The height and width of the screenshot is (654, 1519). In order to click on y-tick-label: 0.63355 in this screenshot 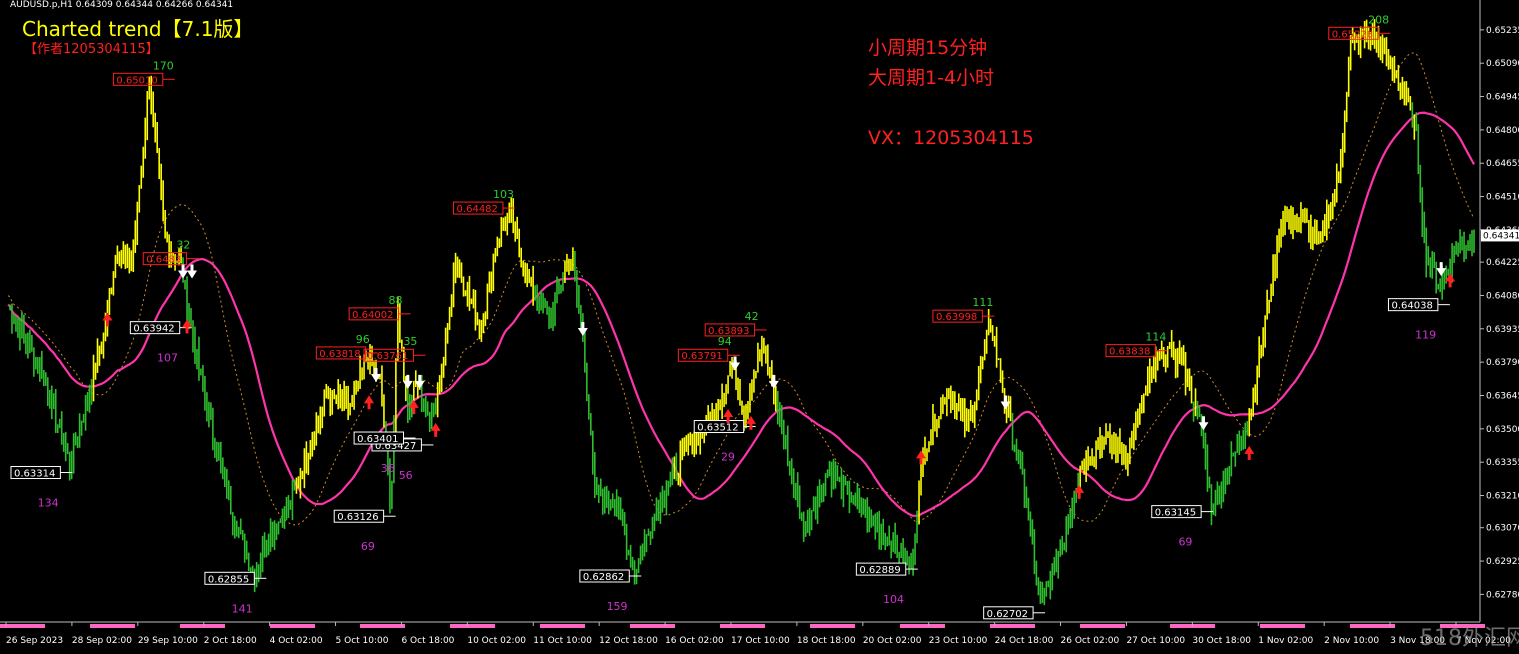, I will do `click(1502, 463)`.